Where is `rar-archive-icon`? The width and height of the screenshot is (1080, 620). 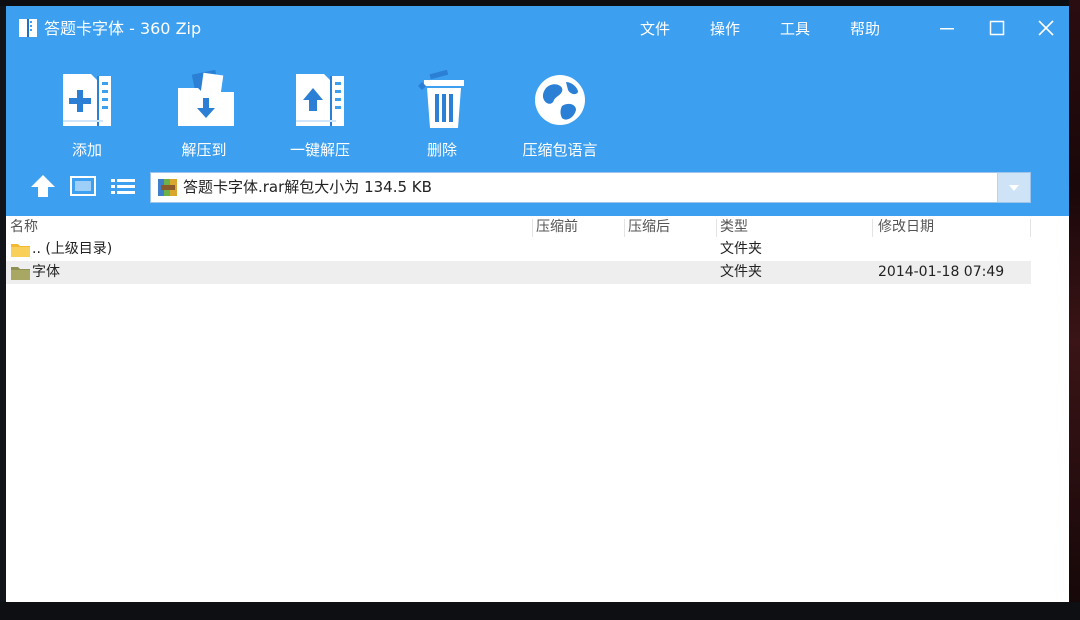 rar-archive-icon is located at coordinates (167, 187).